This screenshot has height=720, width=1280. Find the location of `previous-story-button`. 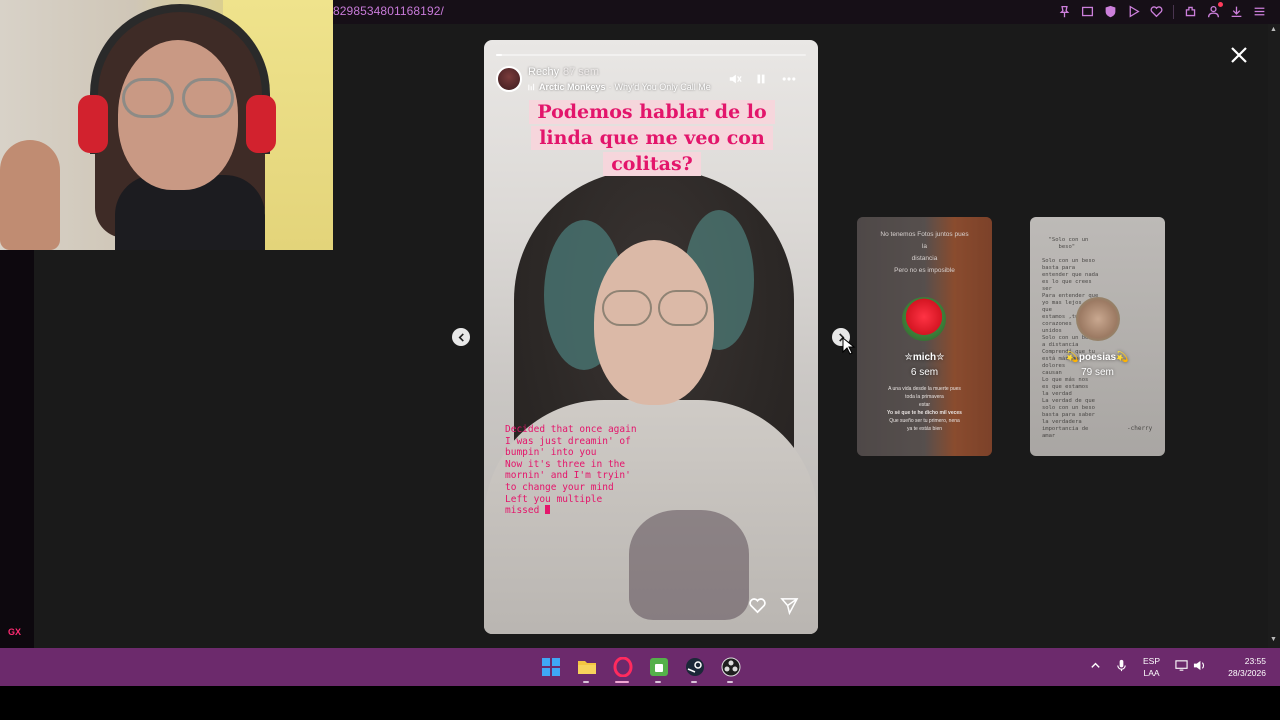

previous-story-button is located at coordinates (461, 337).